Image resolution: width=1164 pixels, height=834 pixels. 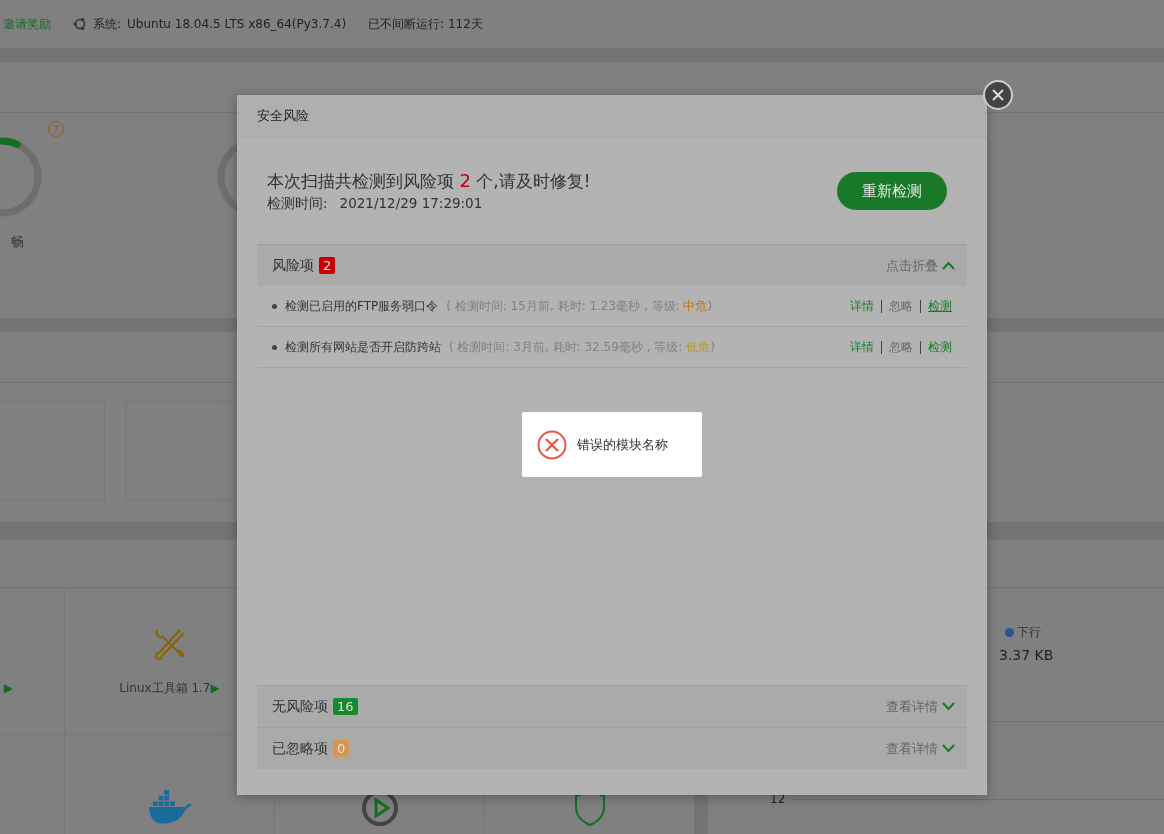 I want to click on section-title: 无风险项, so click(x=300, y=706).